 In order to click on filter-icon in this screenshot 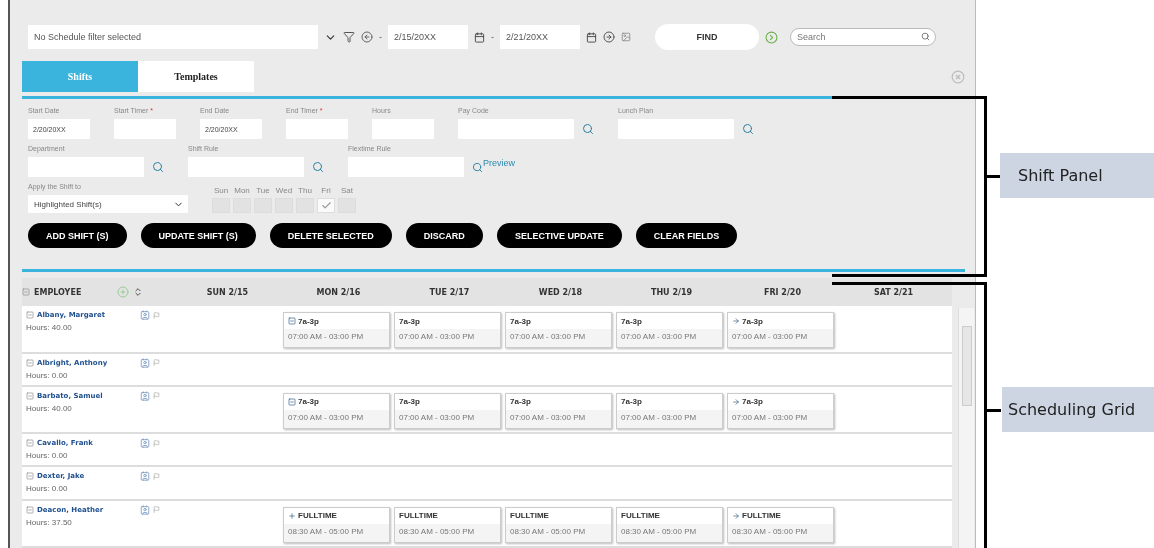, I will do `click(349, 37)`.